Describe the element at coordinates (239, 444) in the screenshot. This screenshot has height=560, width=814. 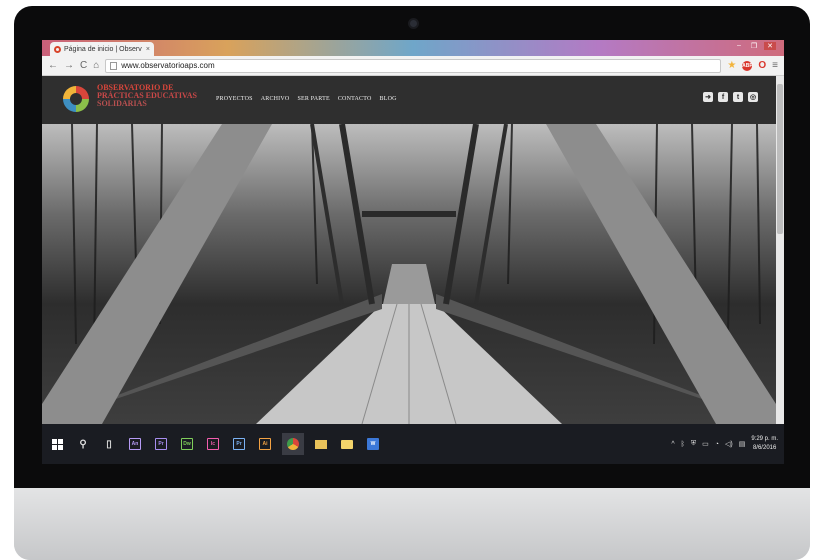
I see `premiere-pro-app-icon: Pr` at that location.